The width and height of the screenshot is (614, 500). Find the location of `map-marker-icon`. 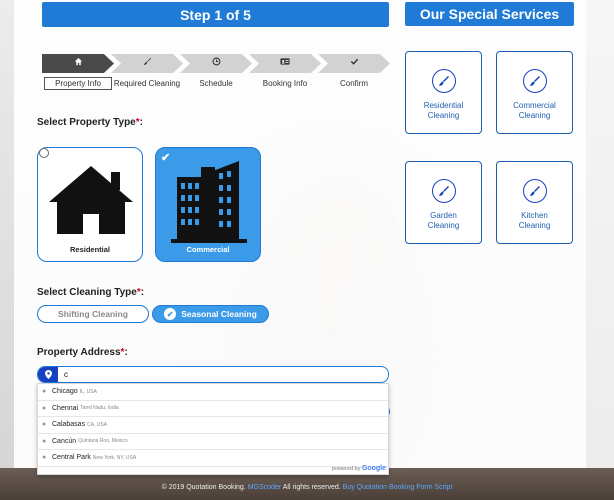

map-marker-icon is located at coordinates (48, 374).